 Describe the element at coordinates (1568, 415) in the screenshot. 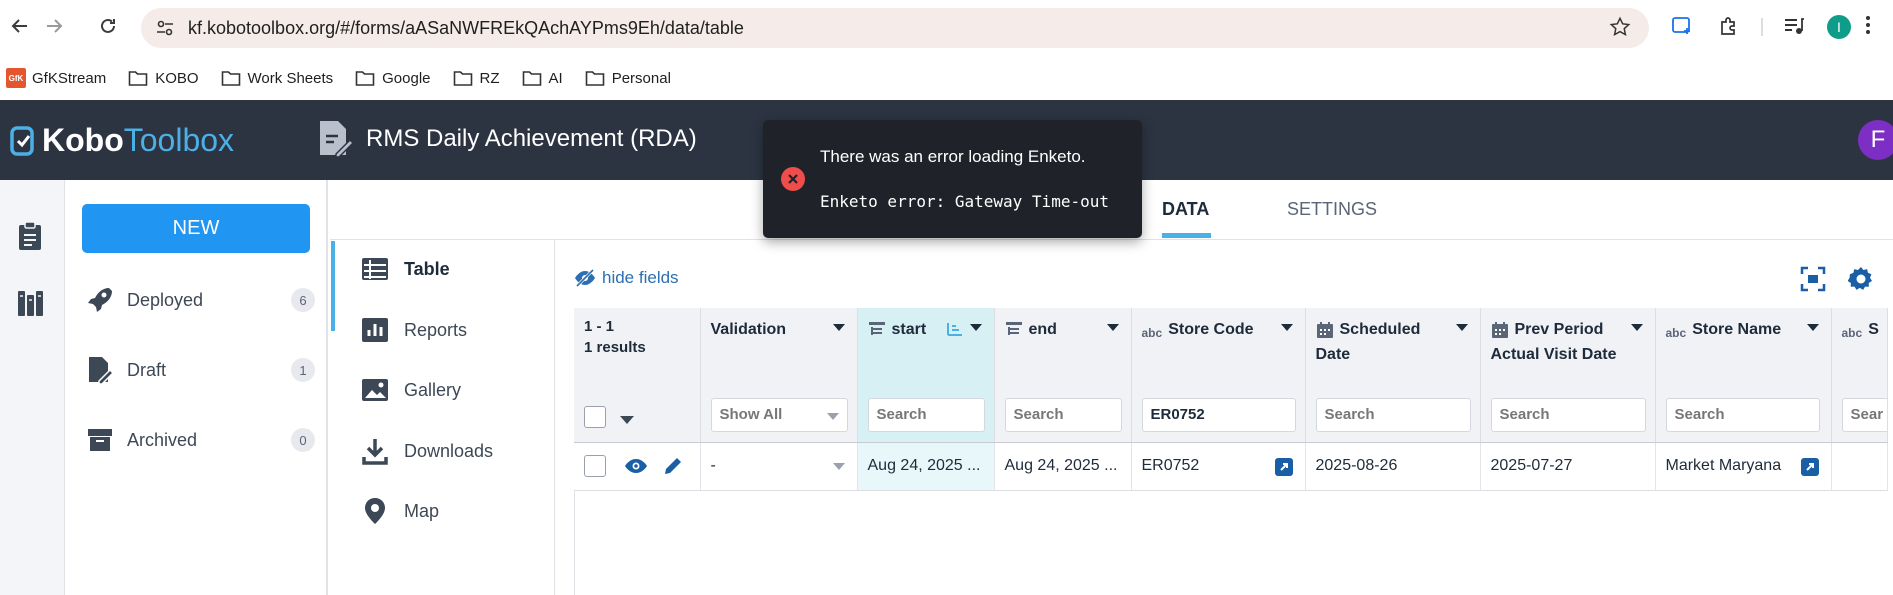

I see `prev-period-search-input: Search` at that location.